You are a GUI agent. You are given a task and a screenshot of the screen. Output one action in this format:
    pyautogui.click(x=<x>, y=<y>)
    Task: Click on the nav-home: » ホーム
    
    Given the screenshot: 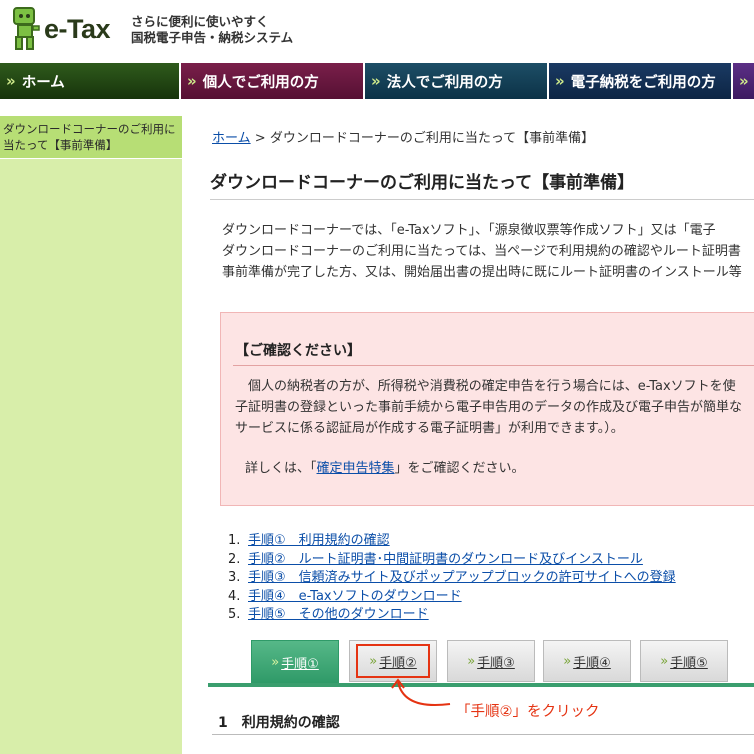 What is the action you would take?
    pyautogui.click(x=90, y=81)
    